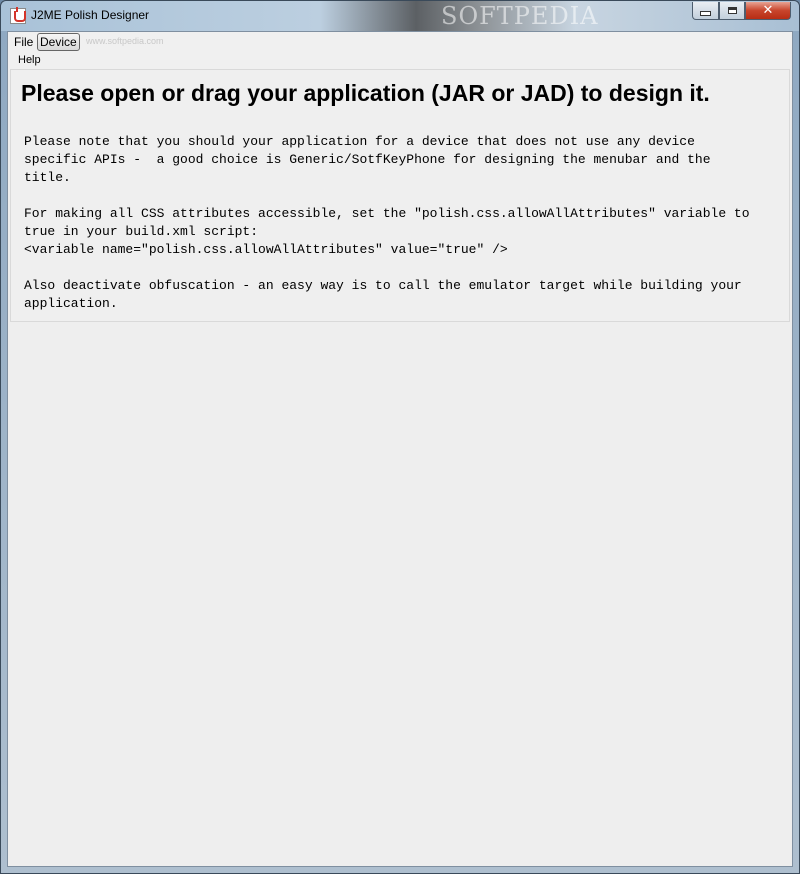  Describe the element at coordinates (18, 15) in the screenshot. I see `java-app-icon` at that location.